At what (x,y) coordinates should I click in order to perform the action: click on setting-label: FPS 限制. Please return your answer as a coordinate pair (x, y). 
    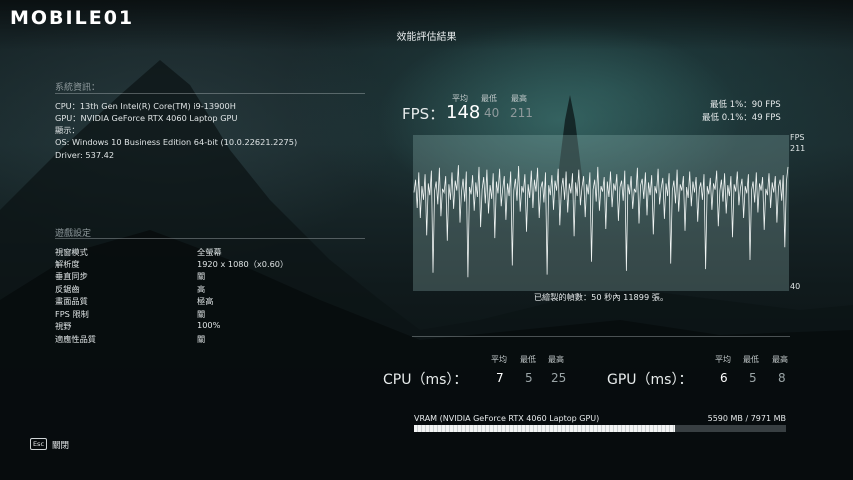
    Looking at the image, I should click on (72, 314).